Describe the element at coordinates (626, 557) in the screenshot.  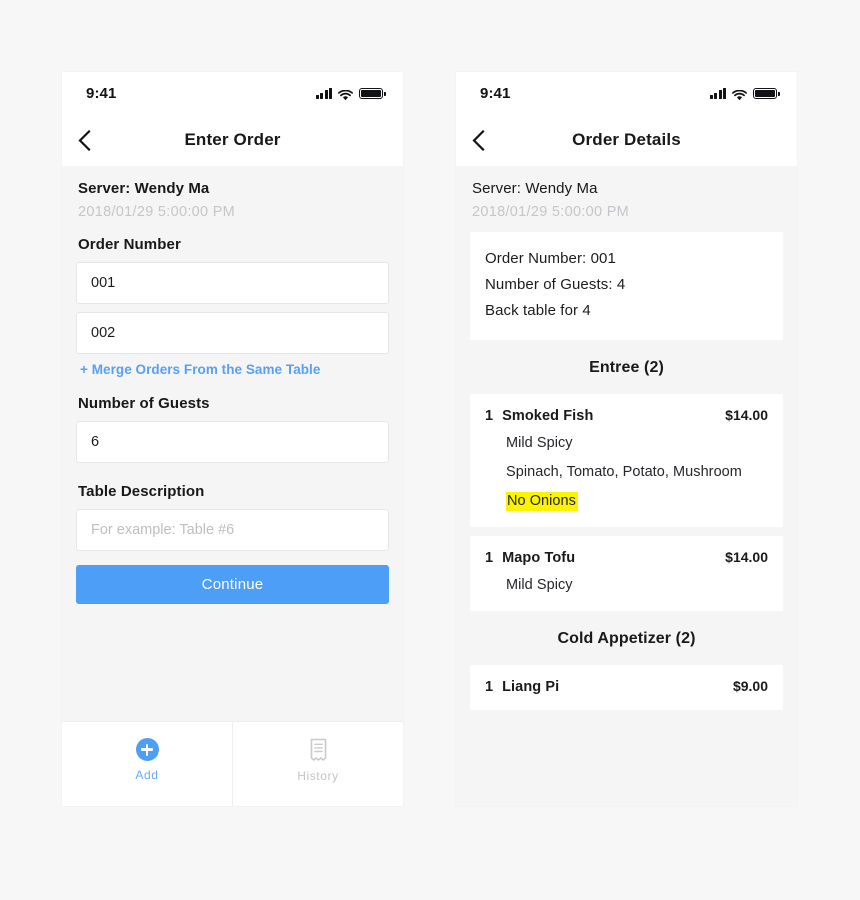
I see `order-item-header: 1 Mapo Tofu $14.00` at that location.